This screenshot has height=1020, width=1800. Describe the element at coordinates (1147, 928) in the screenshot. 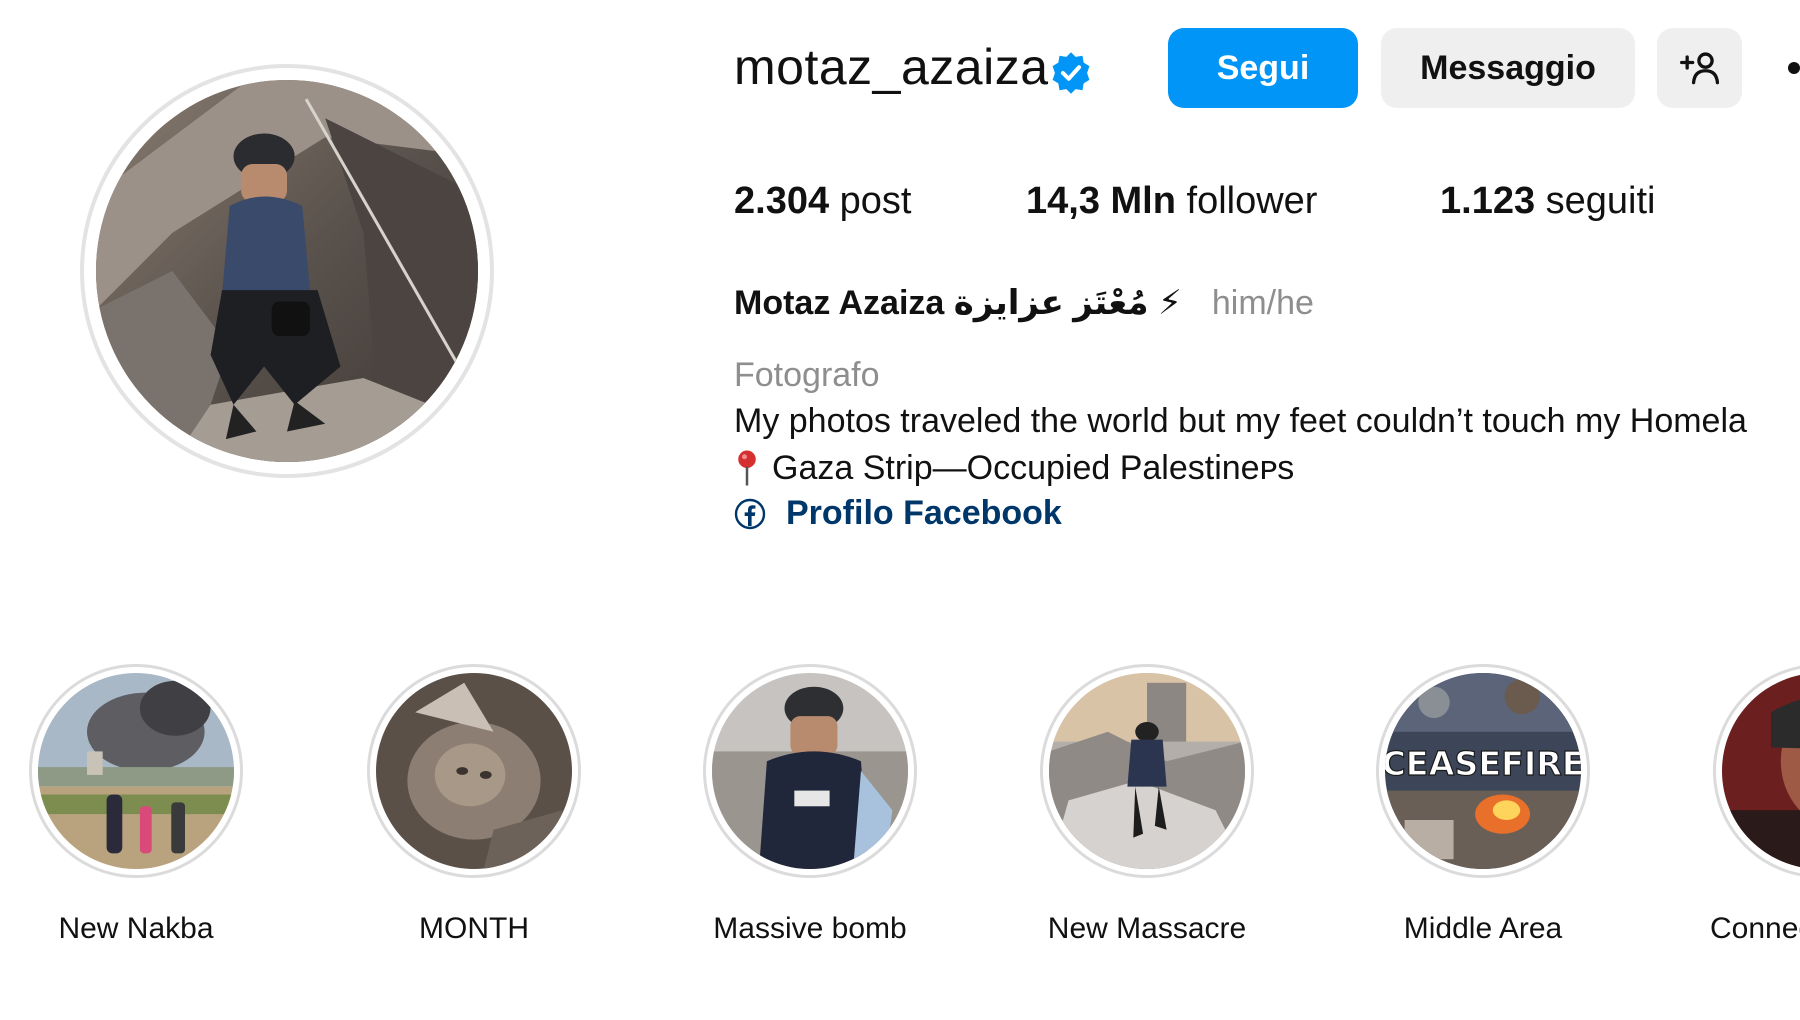

I see `highlight-label: New Massacre` at that location.